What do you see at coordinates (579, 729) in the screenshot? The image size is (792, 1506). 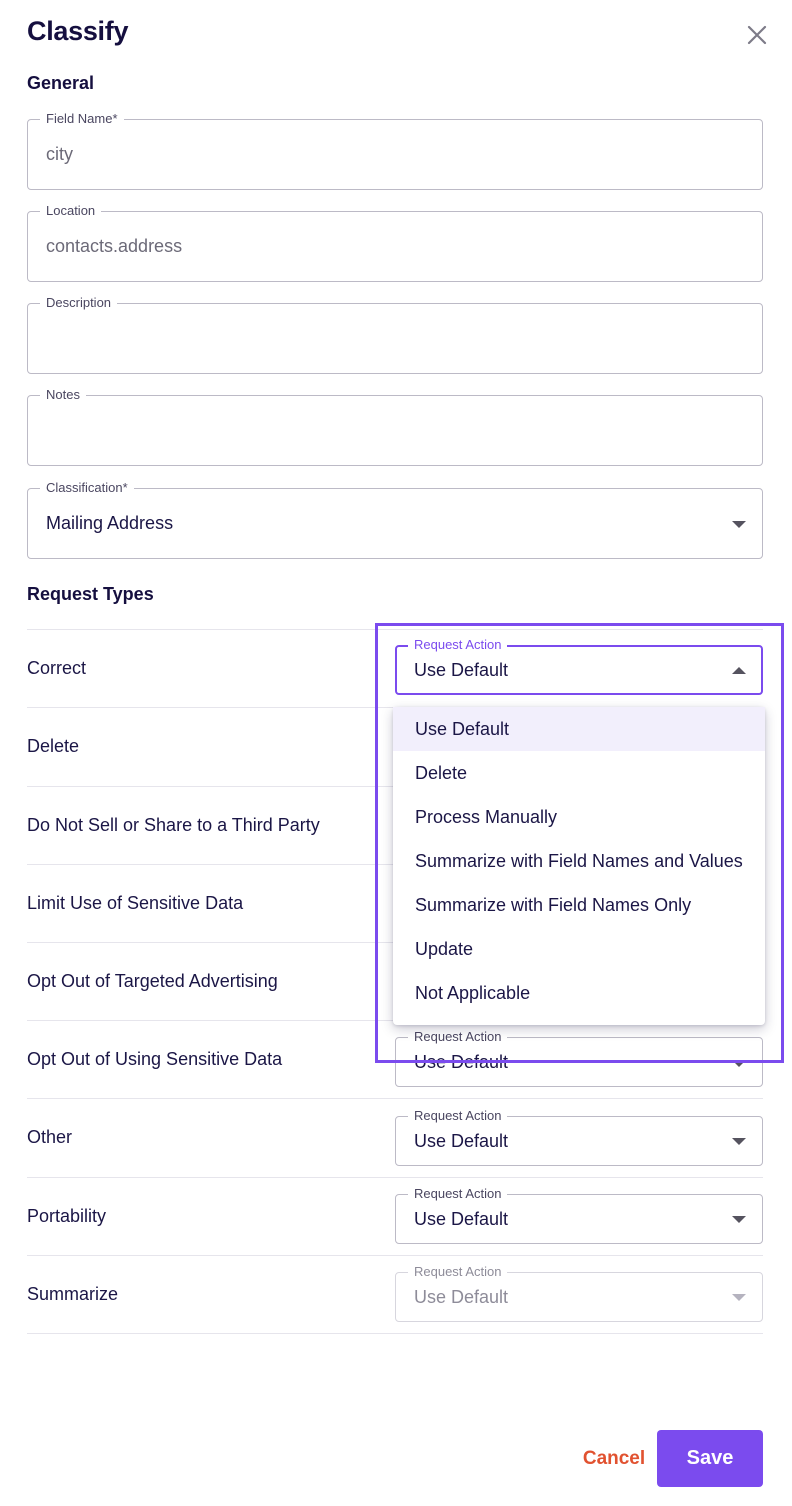 I see `dropdown-option-use-default: Use Default` at bounding box center [579, 729].